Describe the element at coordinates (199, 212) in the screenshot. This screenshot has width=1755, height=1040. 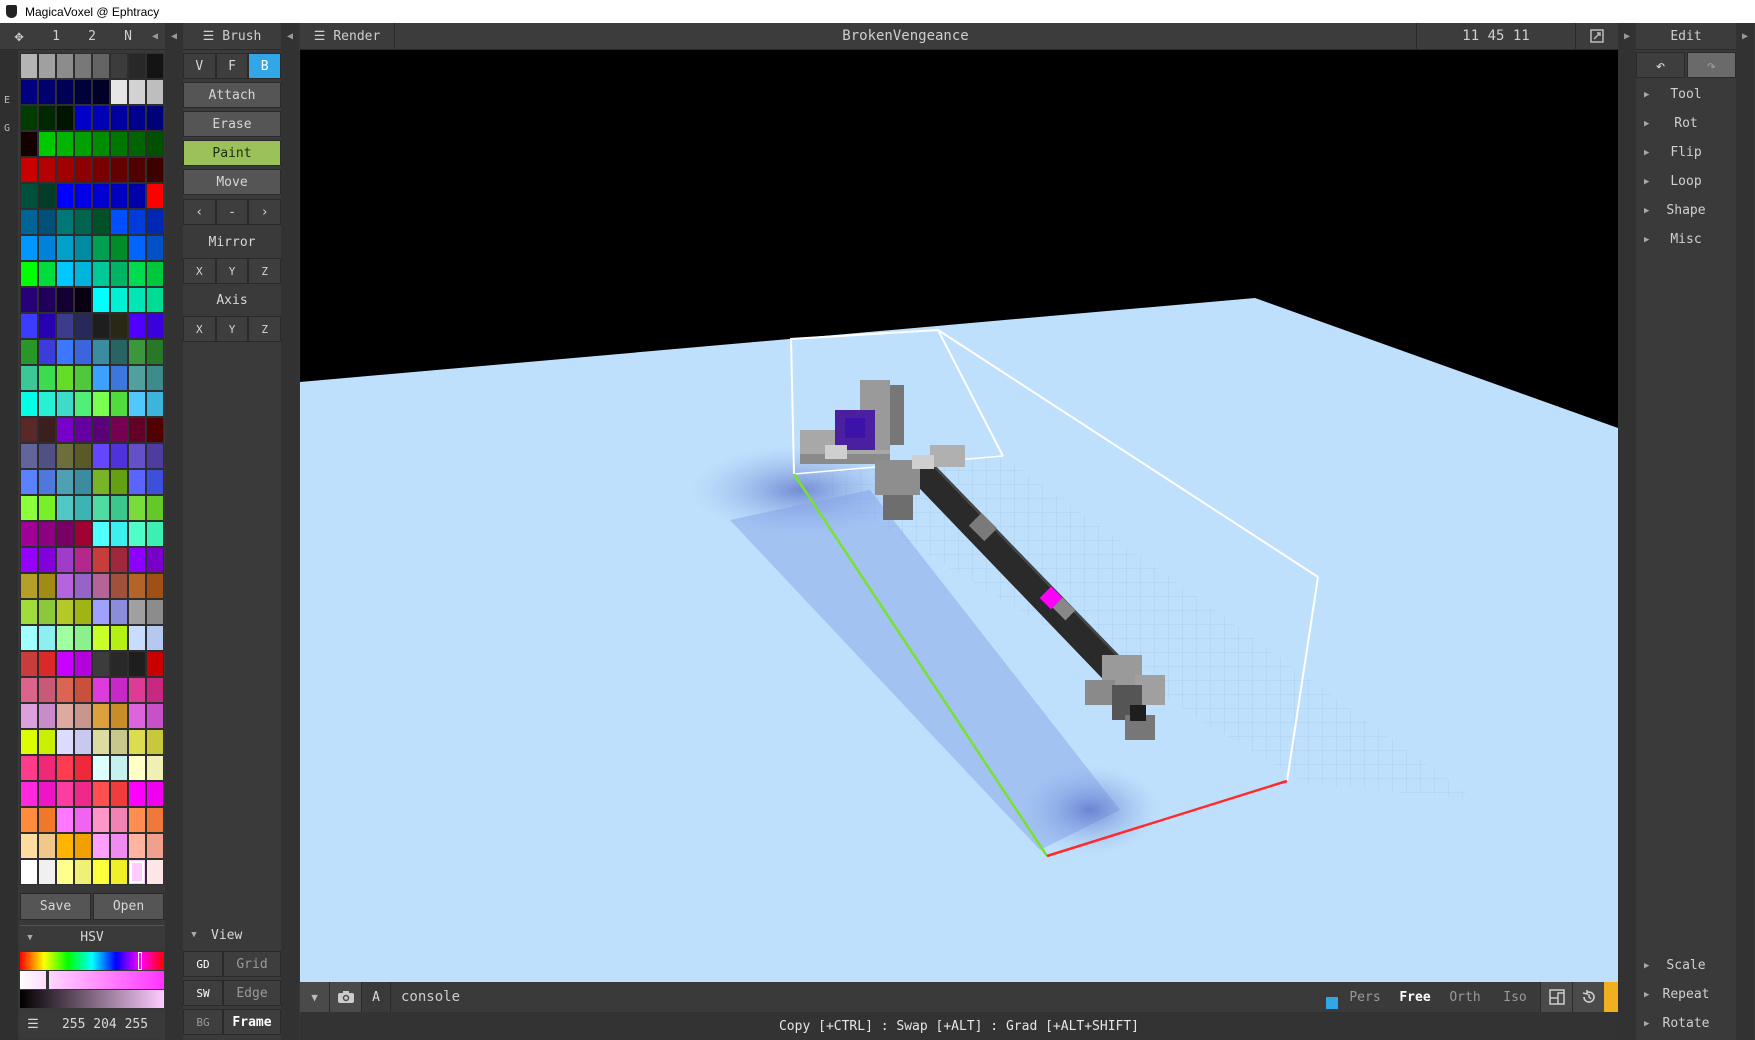
I see `brush-prev-button: ‹` at that location.